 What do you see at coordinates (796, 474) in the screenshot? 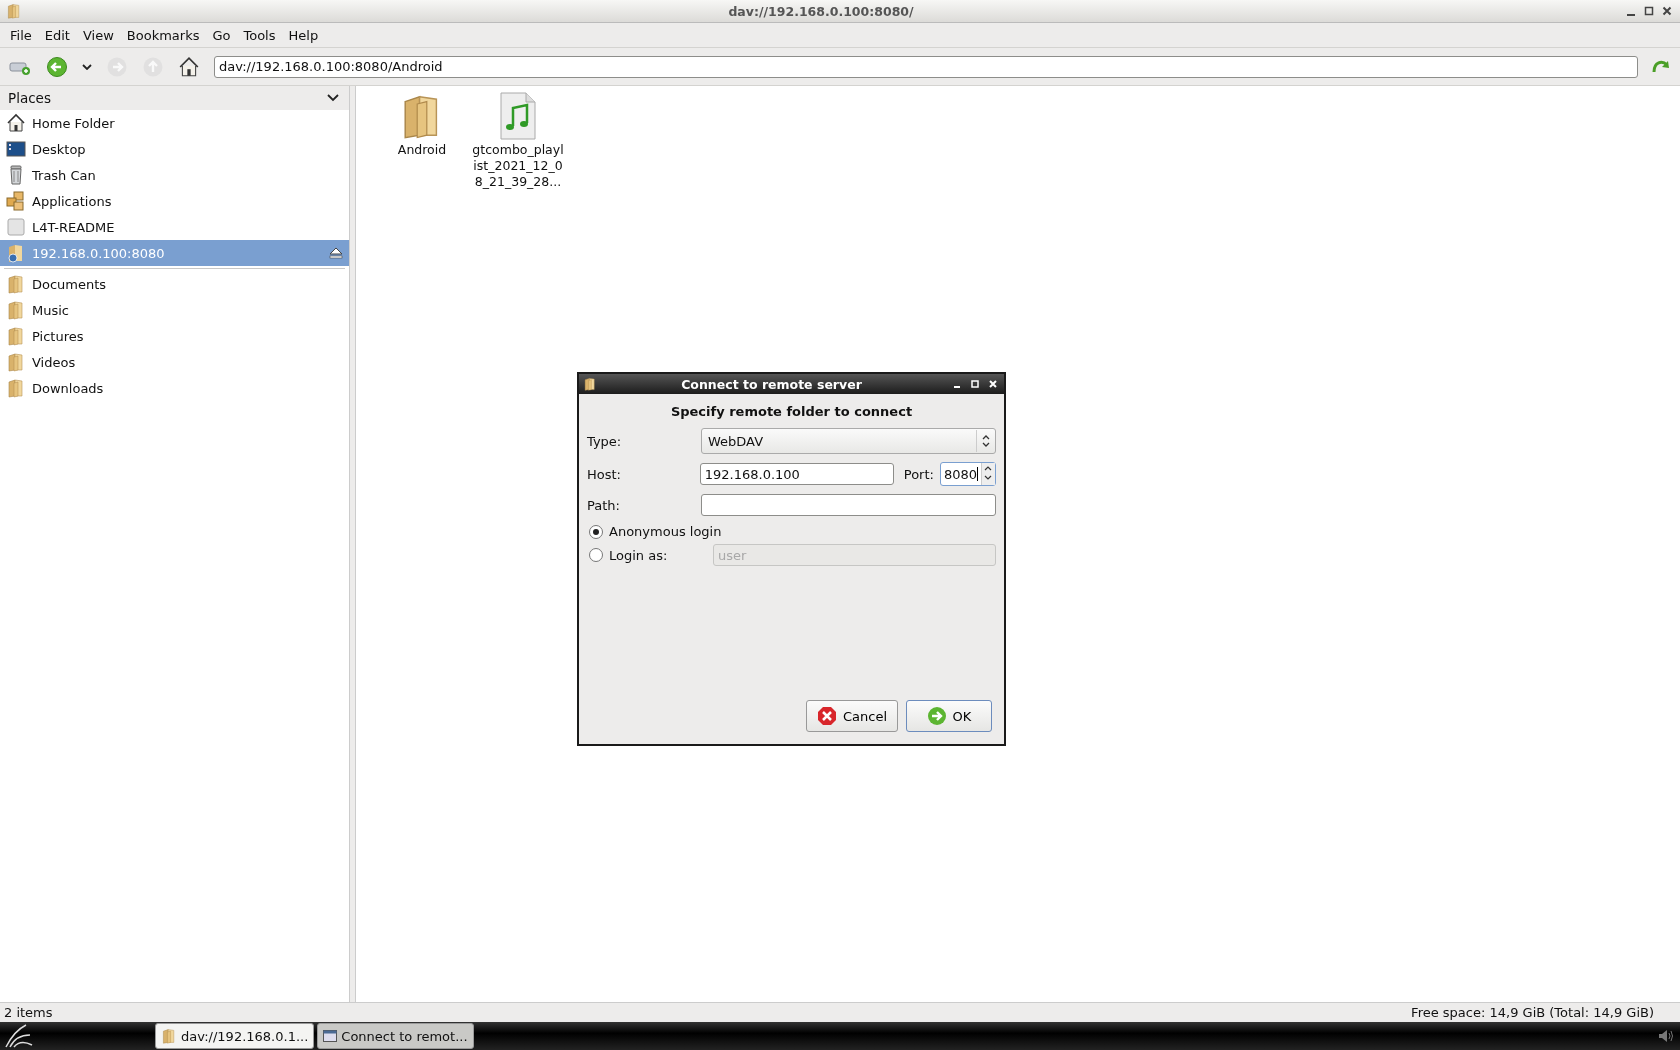
I see `host-field: 192.168.0.100` at bounding box center [796, 474].